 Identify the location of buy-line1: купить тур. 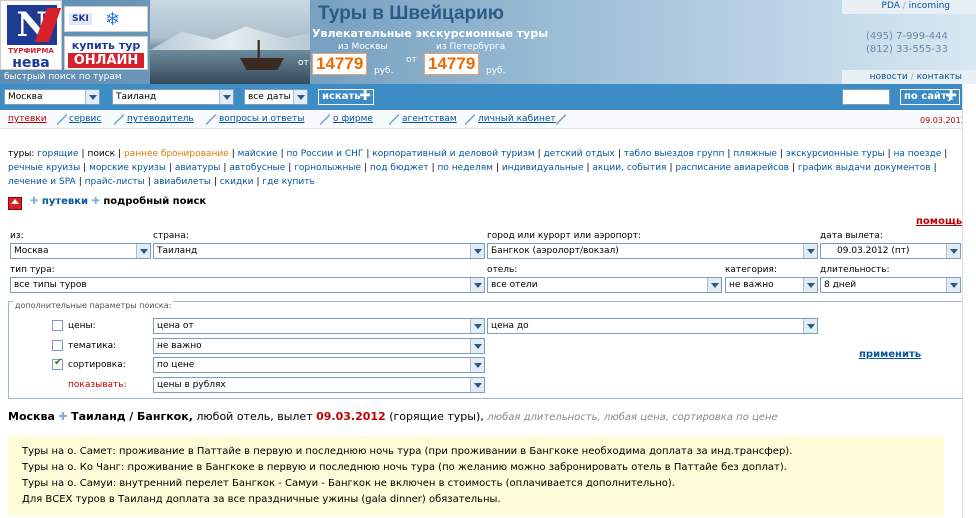
(106, 45).